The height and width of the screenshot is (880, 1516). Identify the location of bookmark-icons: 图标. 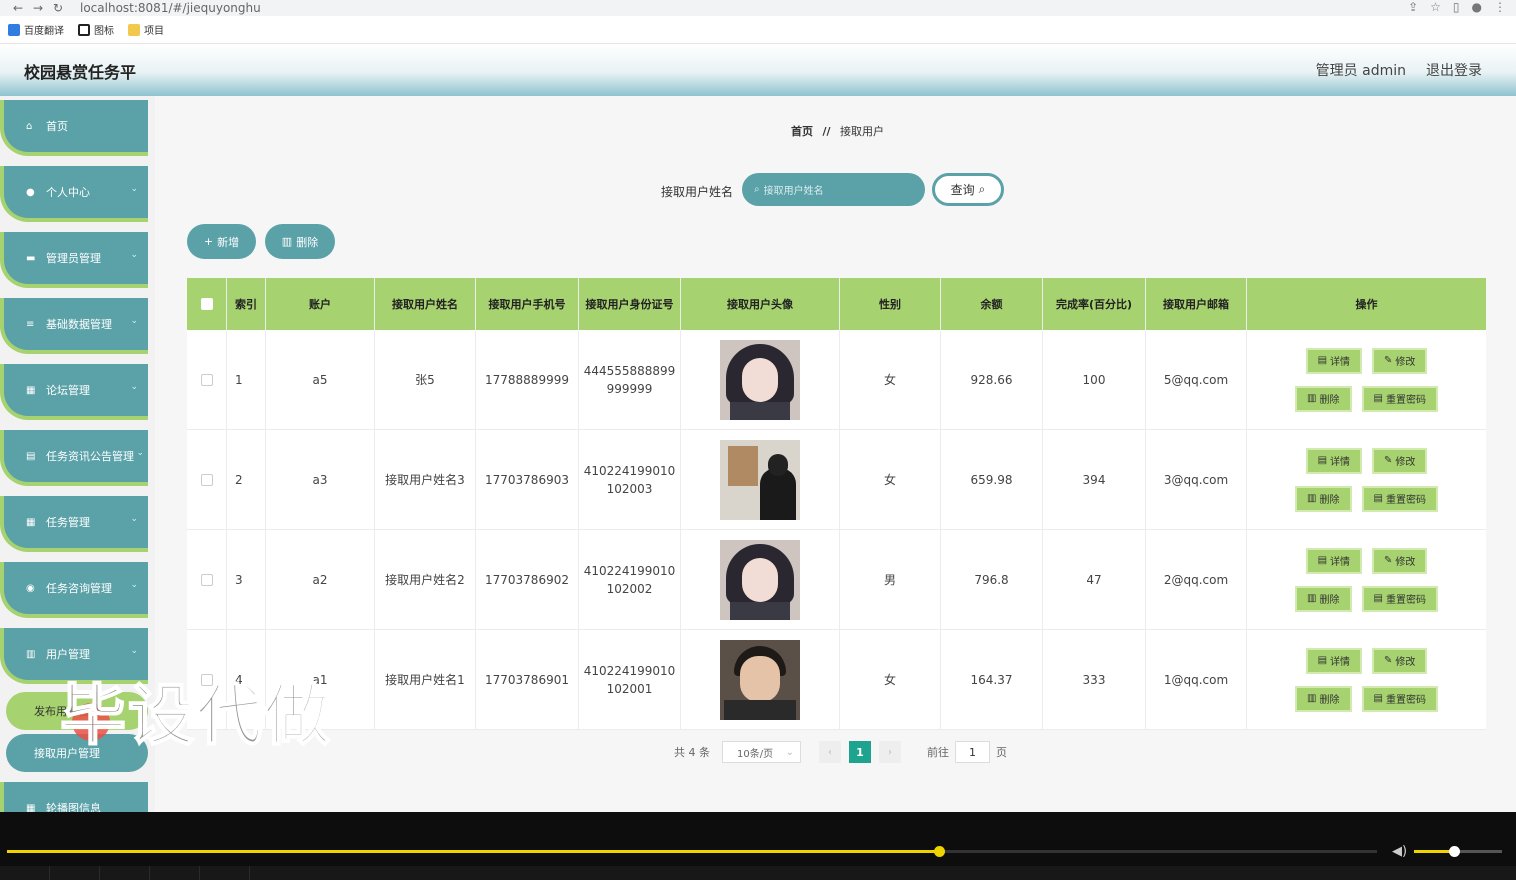
(96, 29).